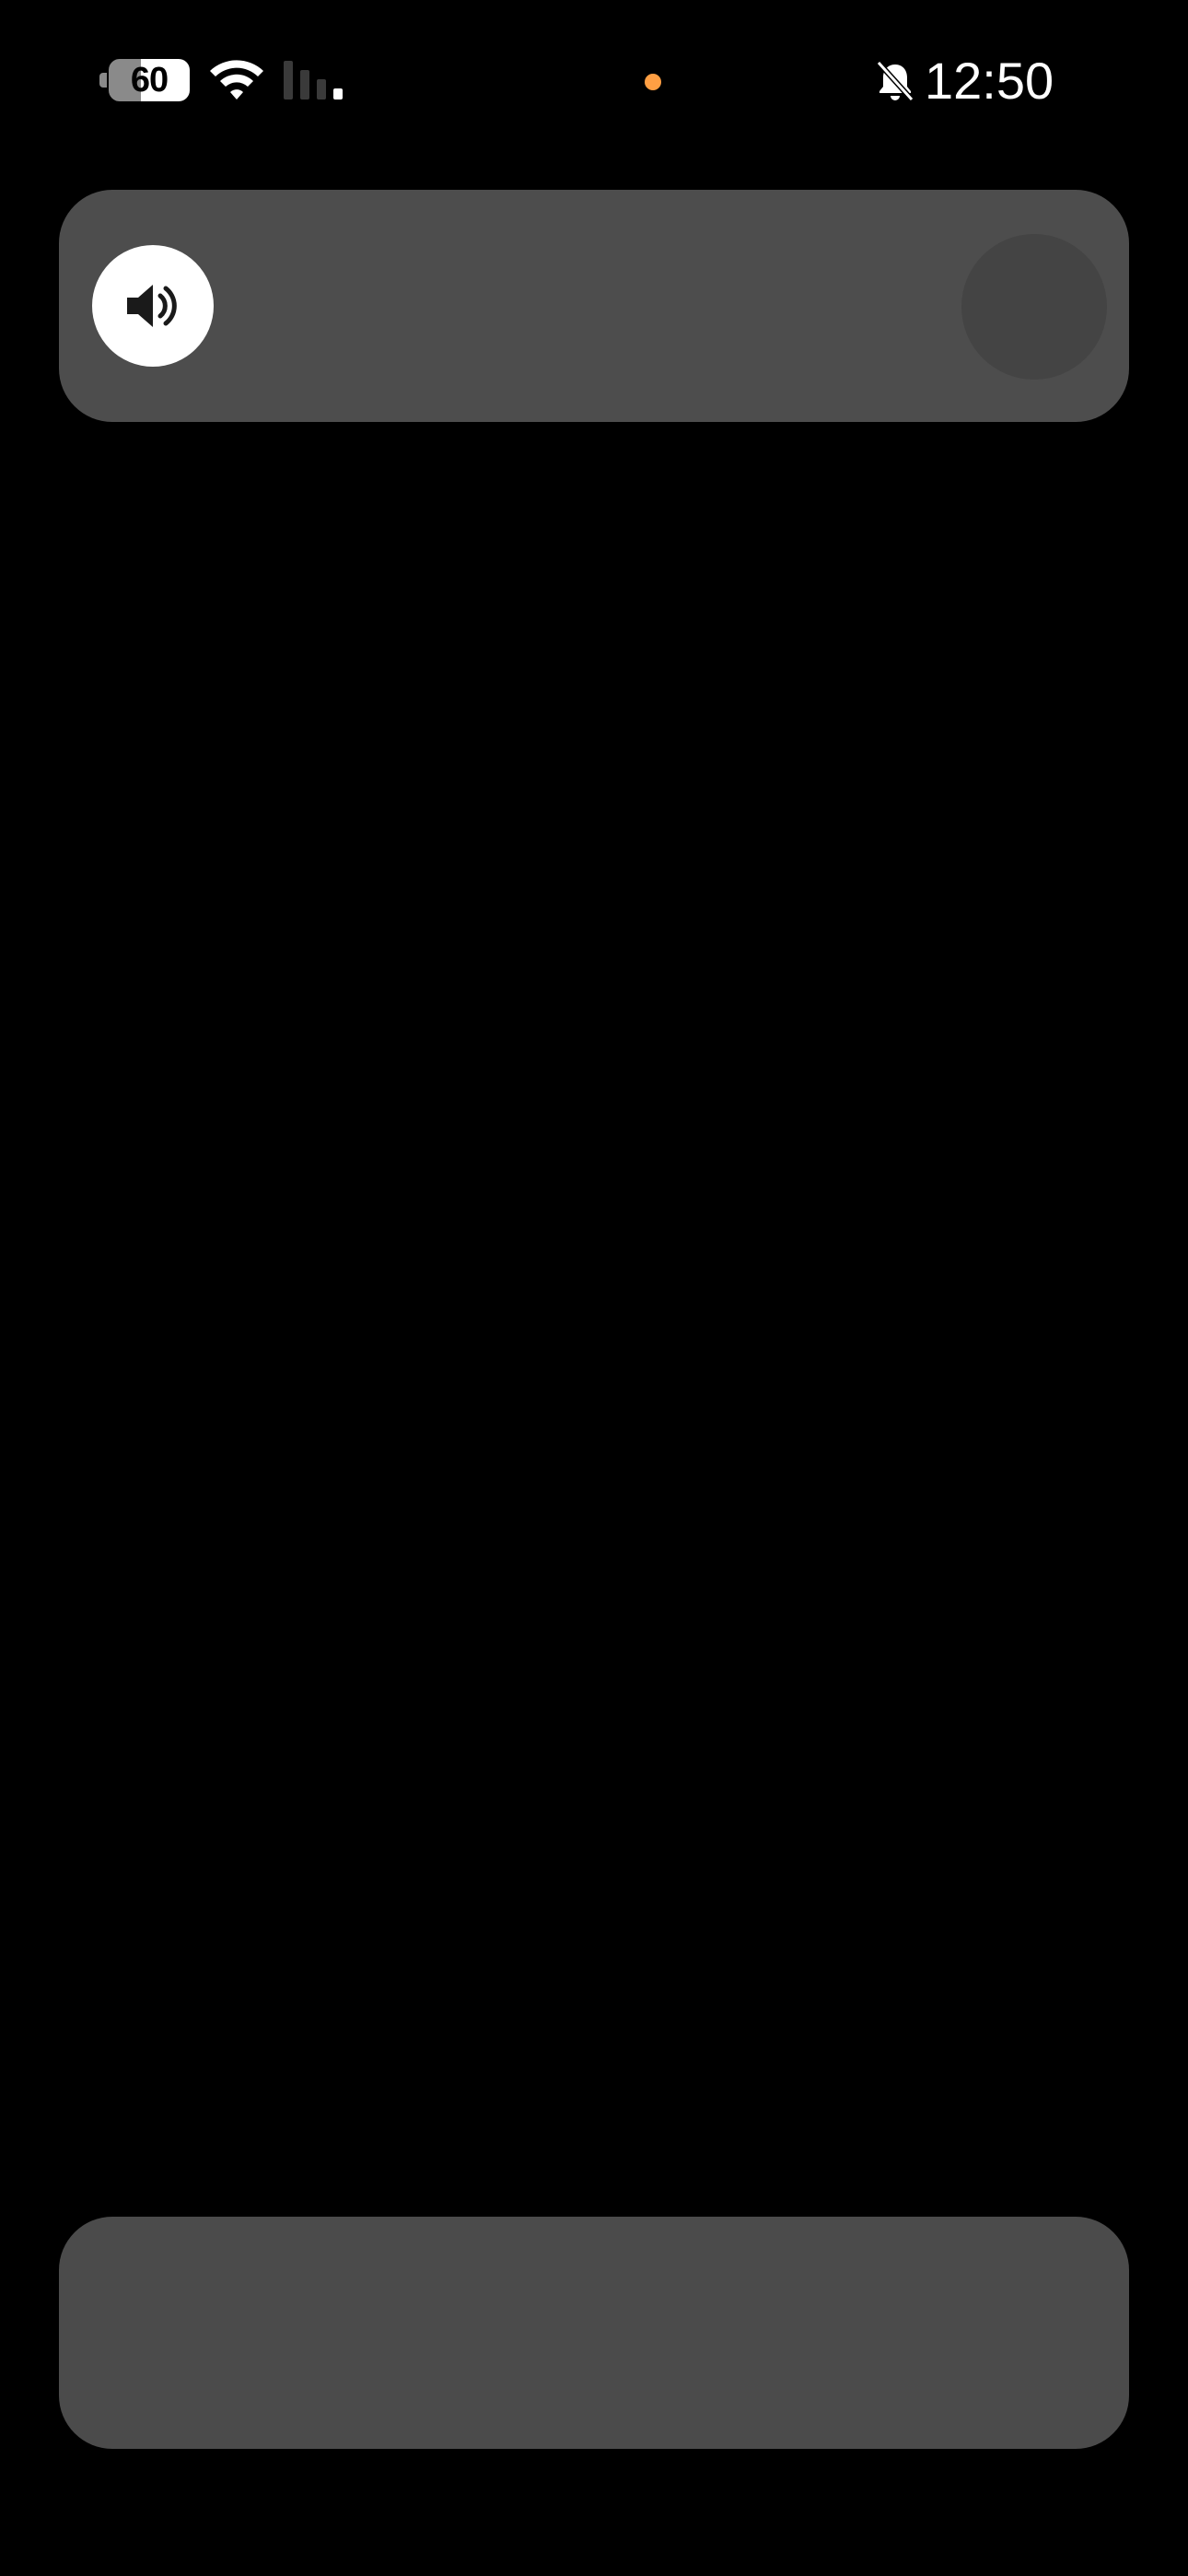 The height and width of the screenshot is (2576, 1188). Describe the element at coordinates (594, 306) in the screenshot. I see `volume-slider` at that location.